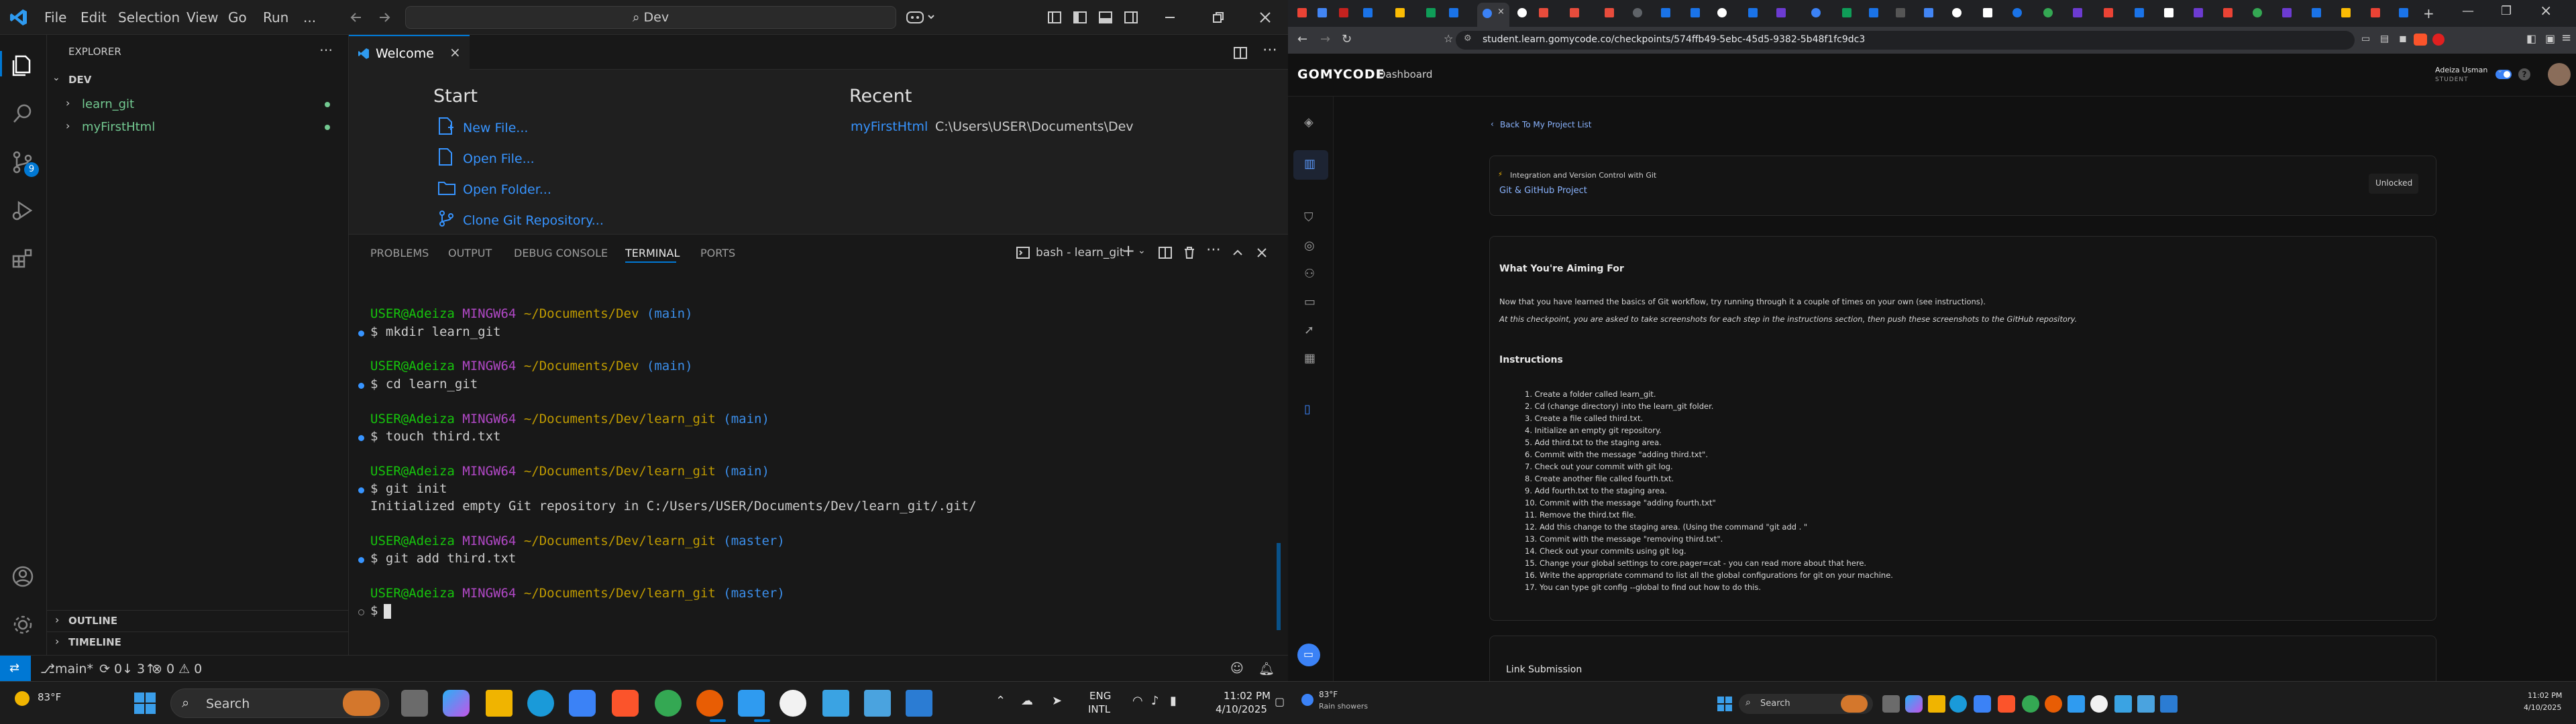 The image size is (2576, 724). What do you see at coordinates (1128, 250) in the screenshot?
I see `new-terminal-icon: +` at bounding box center [1128, 250].